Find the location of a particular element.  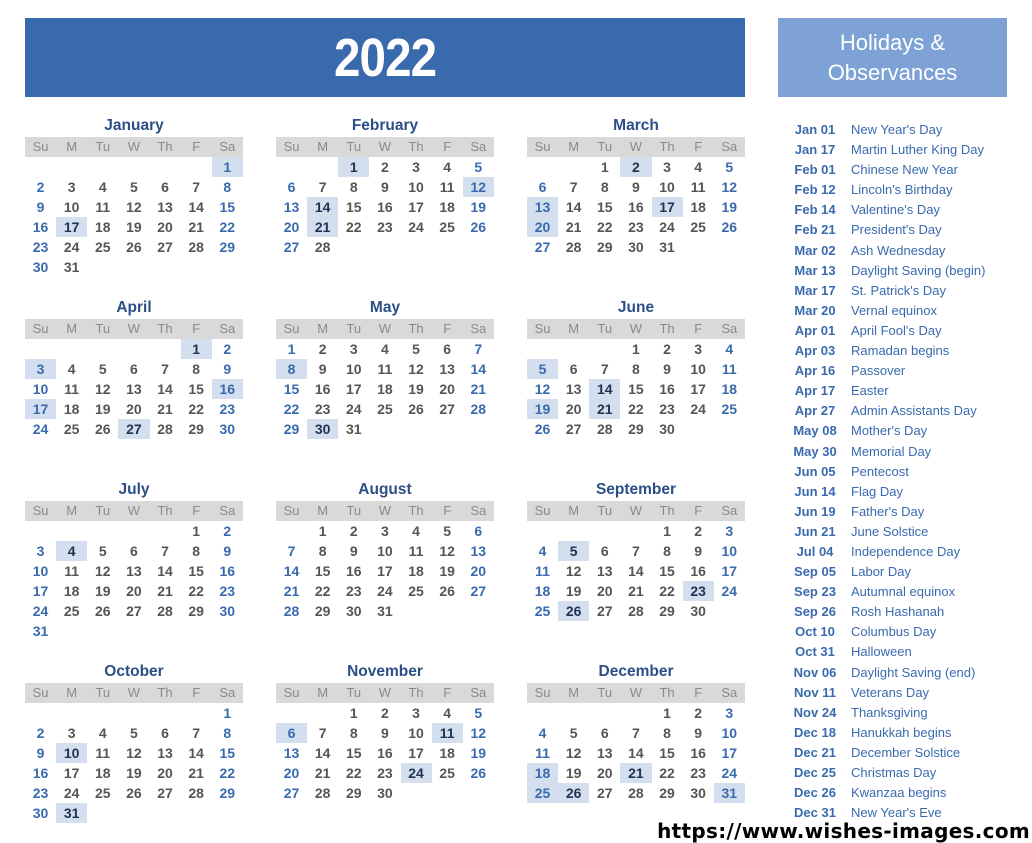

day-cell: 19 is located at coordinates (134, 227).